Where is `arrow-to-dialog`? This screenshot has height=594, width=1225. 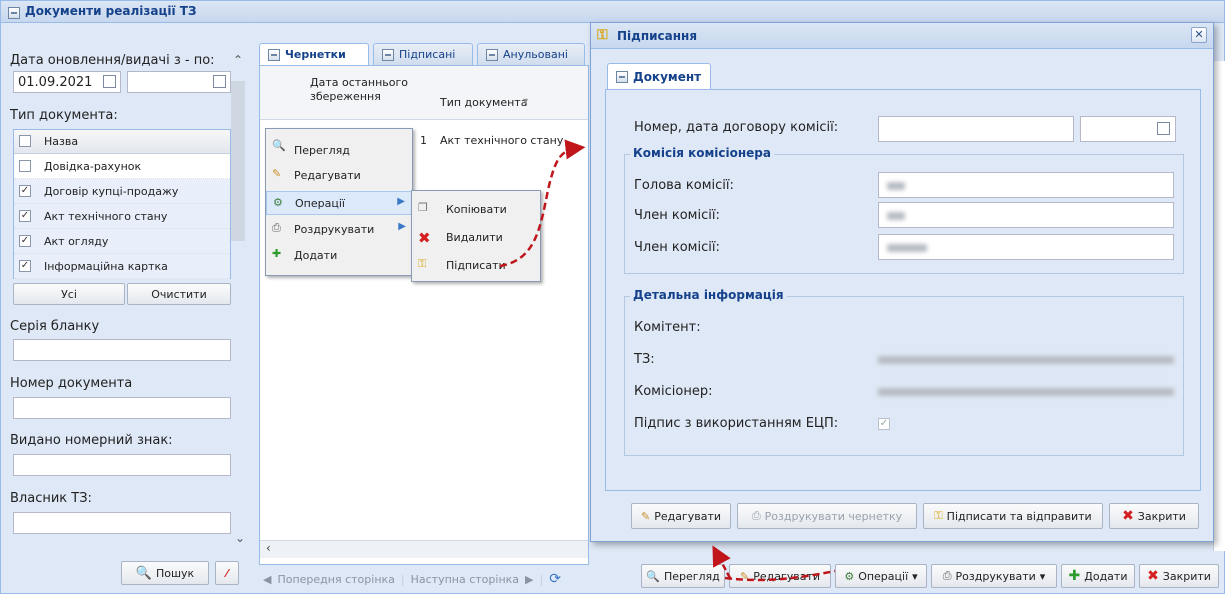
arrow-to-dialog is located at coordinates (542, 203).